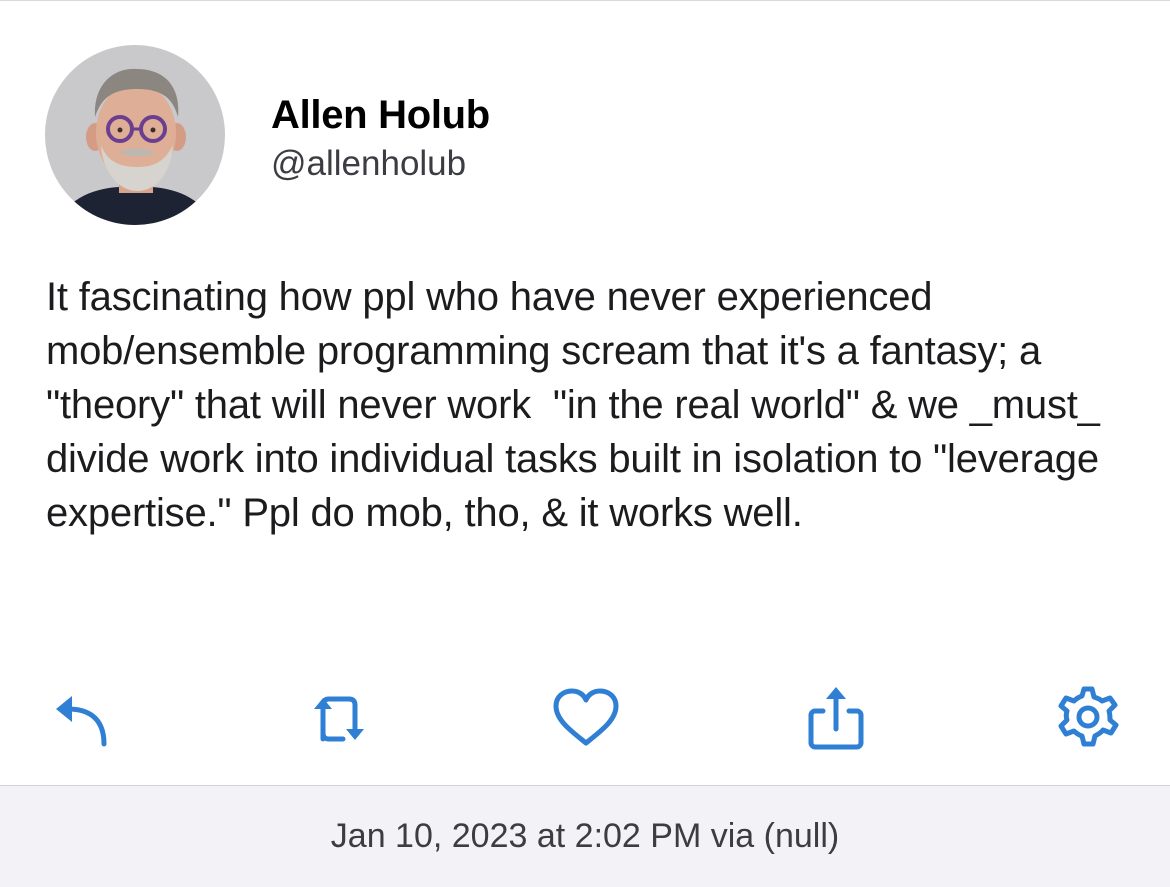 The image size is (1170, 887). I want to click on author-display-name: Allen Holub, so click(380, 115).